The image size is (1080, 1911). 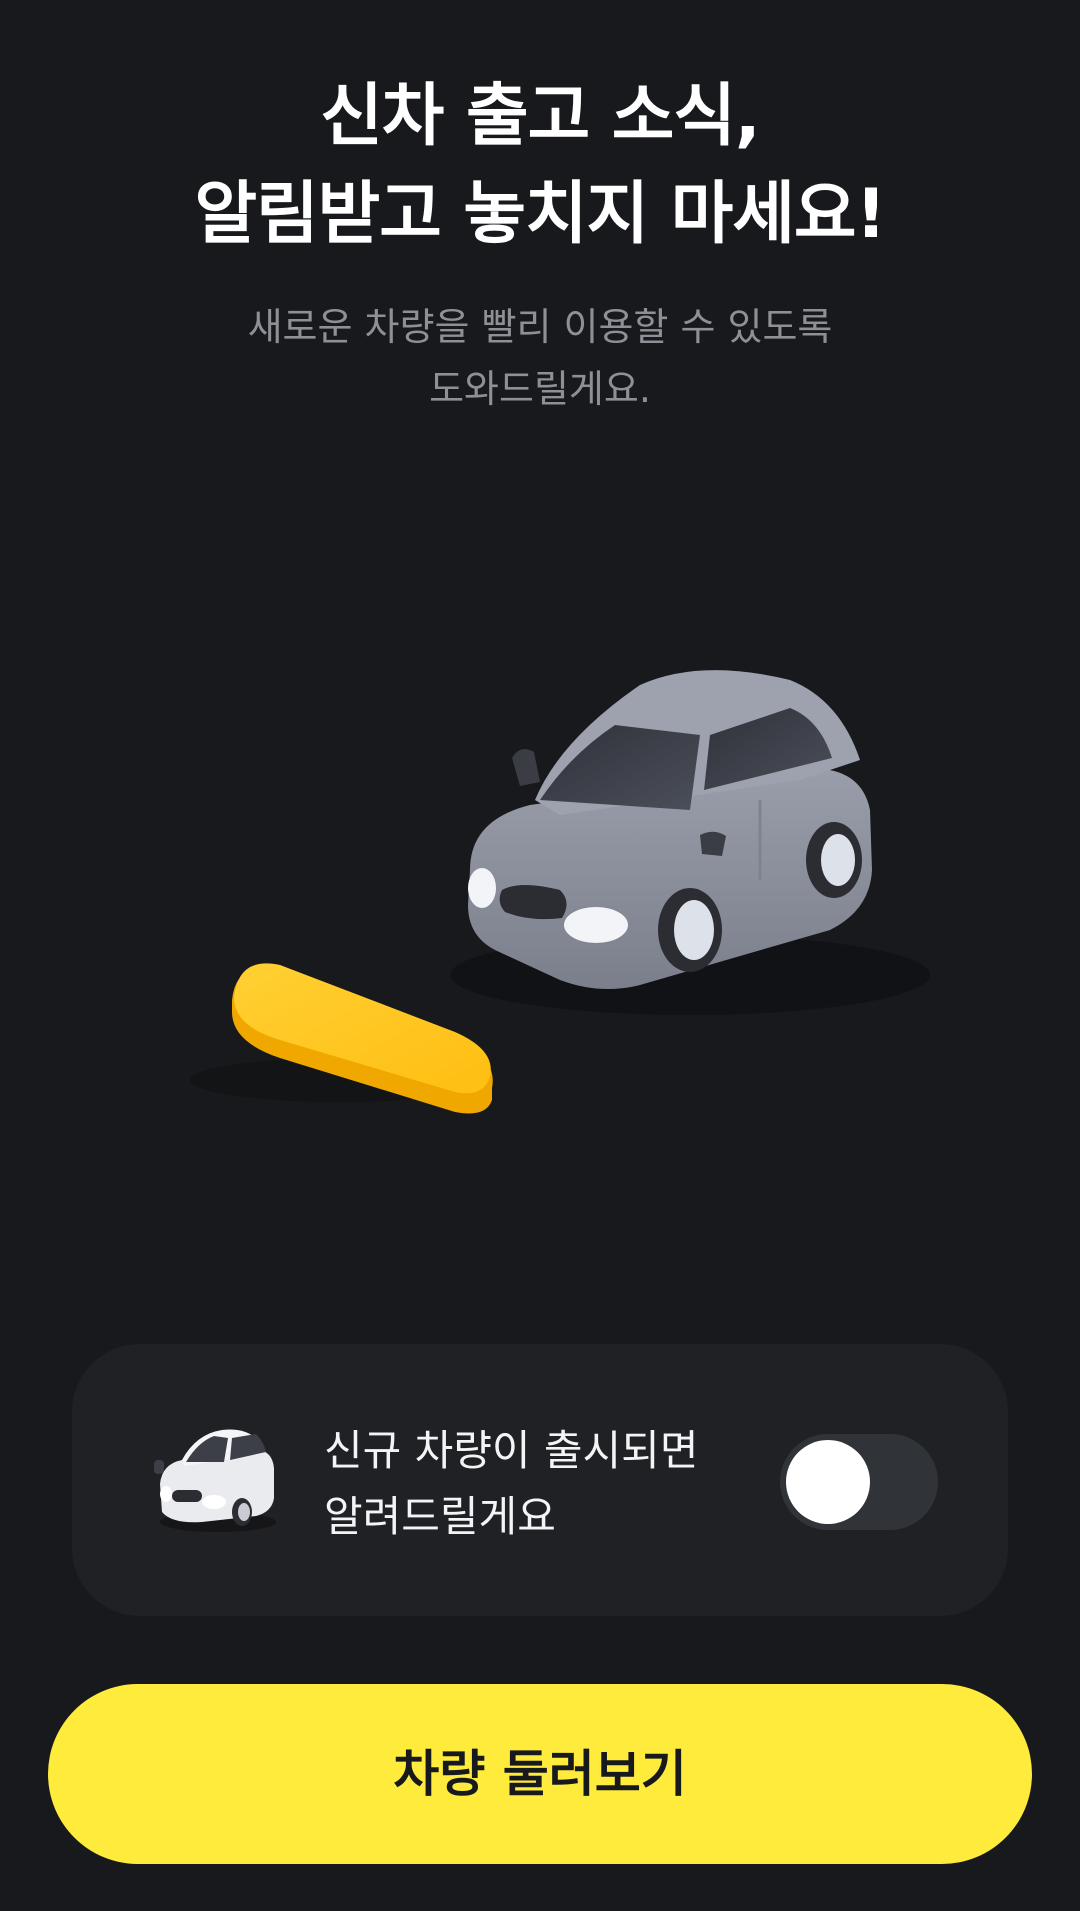 What do you see at coordinates (440, 1516) in the screenshot?
I see `notify-card-text-line-2: 알려드릴게요` at bounding box center [440, 1516].